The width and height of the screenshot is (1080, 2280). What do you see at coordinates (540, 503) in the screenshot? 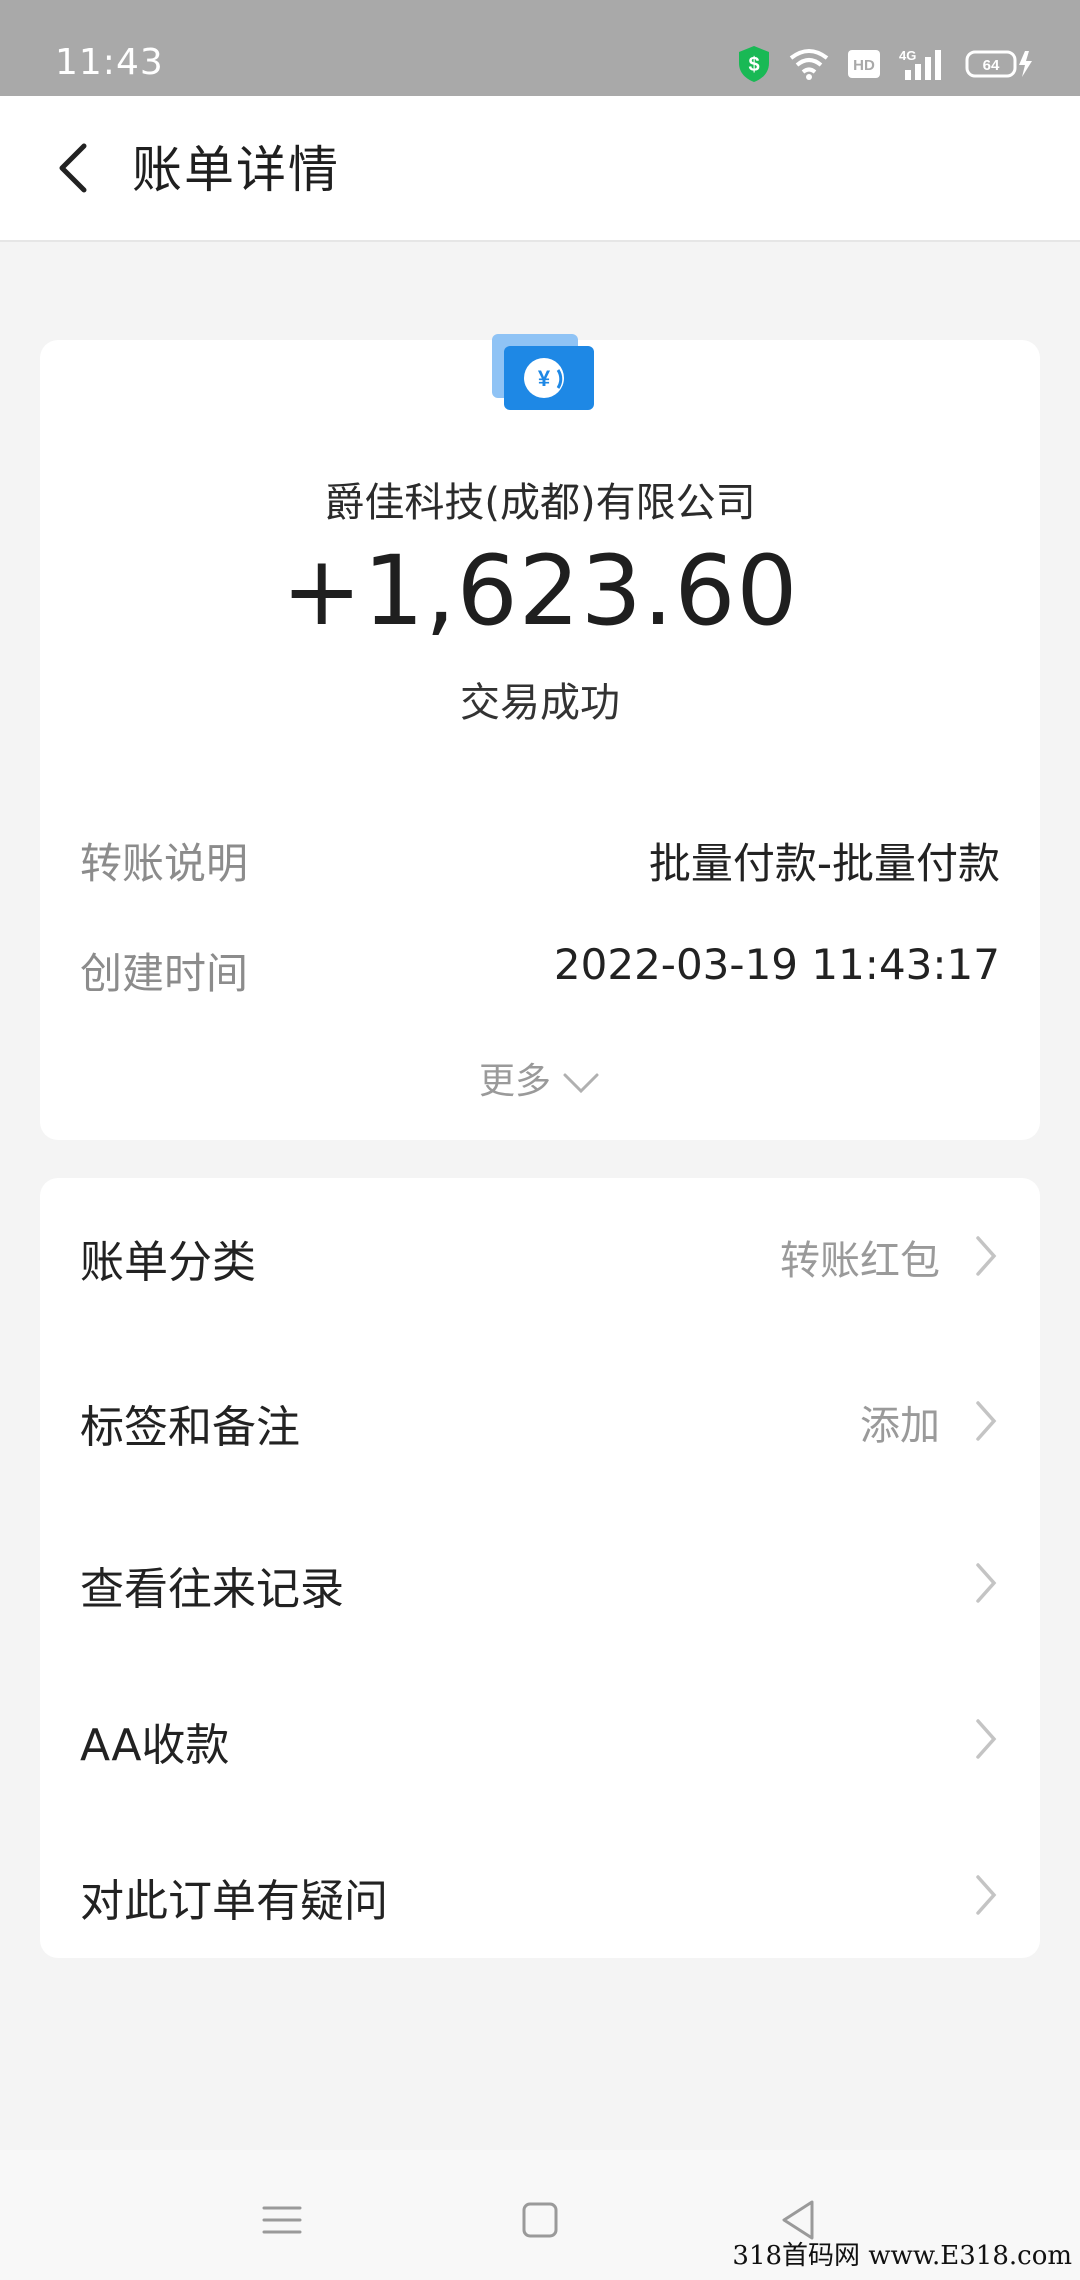
I see `payee-name: 爵佳科技(成都)有限公司` at bounding box center [540, 503].